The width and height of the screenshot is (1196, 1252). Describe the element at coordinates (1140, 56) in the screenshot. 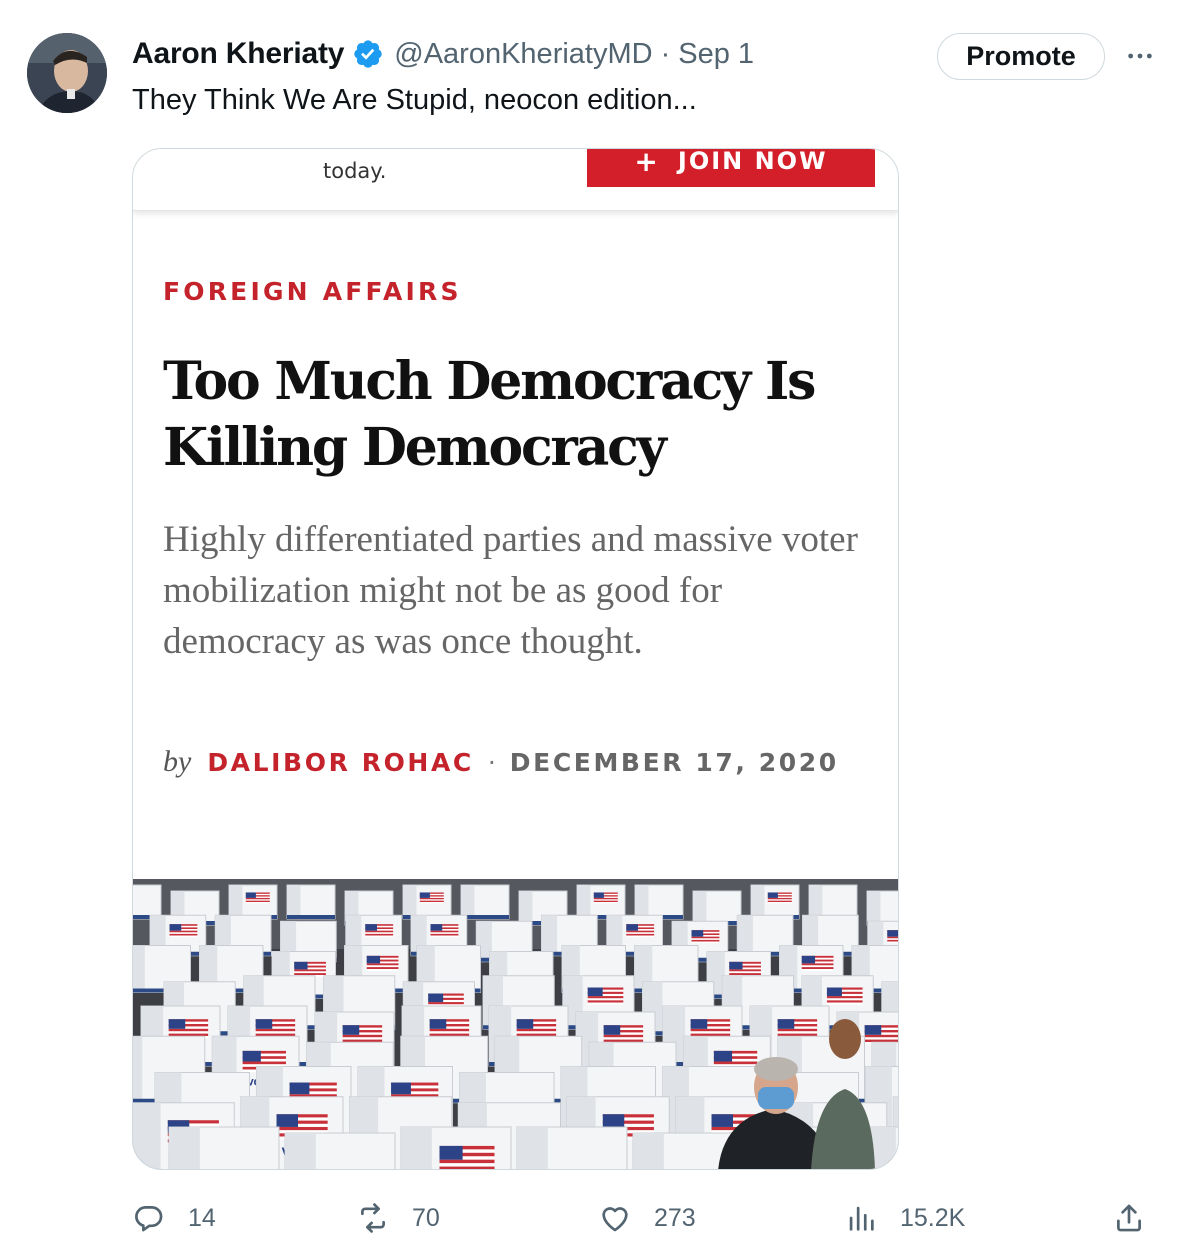

I see `more-dots-icon` at that location.